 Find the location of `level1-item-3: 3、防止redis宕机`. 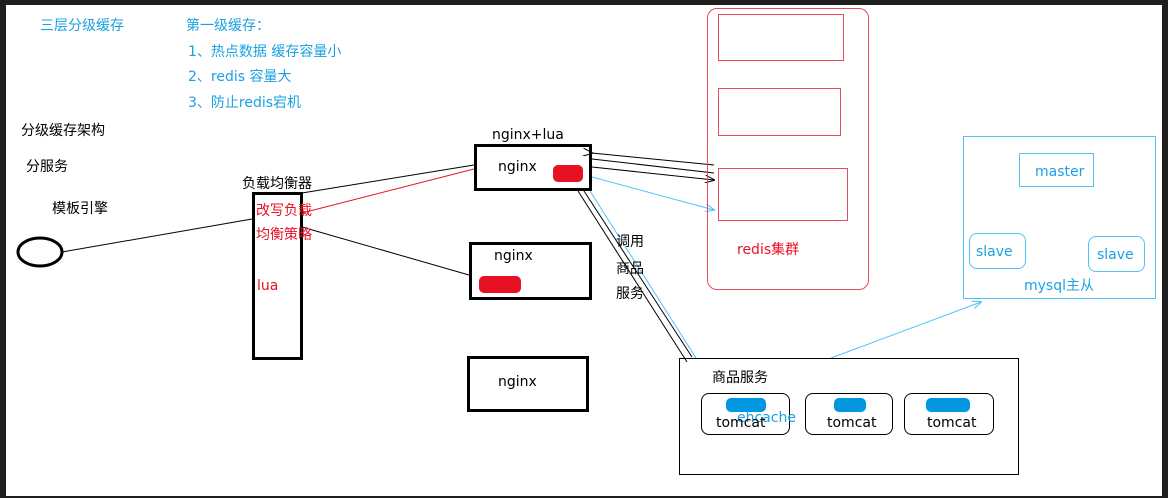

level1-item-3: 3、防止redis宕机 is located at coordinates (245, 103).